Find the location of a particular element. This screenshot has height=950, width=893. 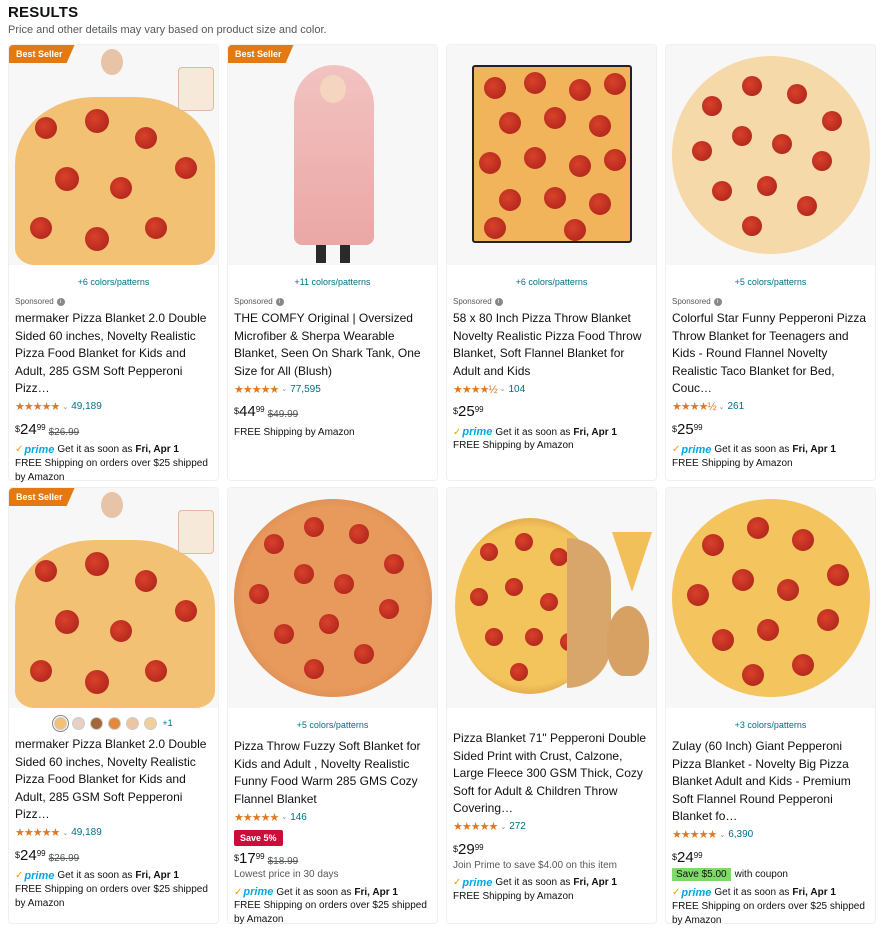

rating: ★★★★★ ⌄ 272 is located at coordinates (551, 827).